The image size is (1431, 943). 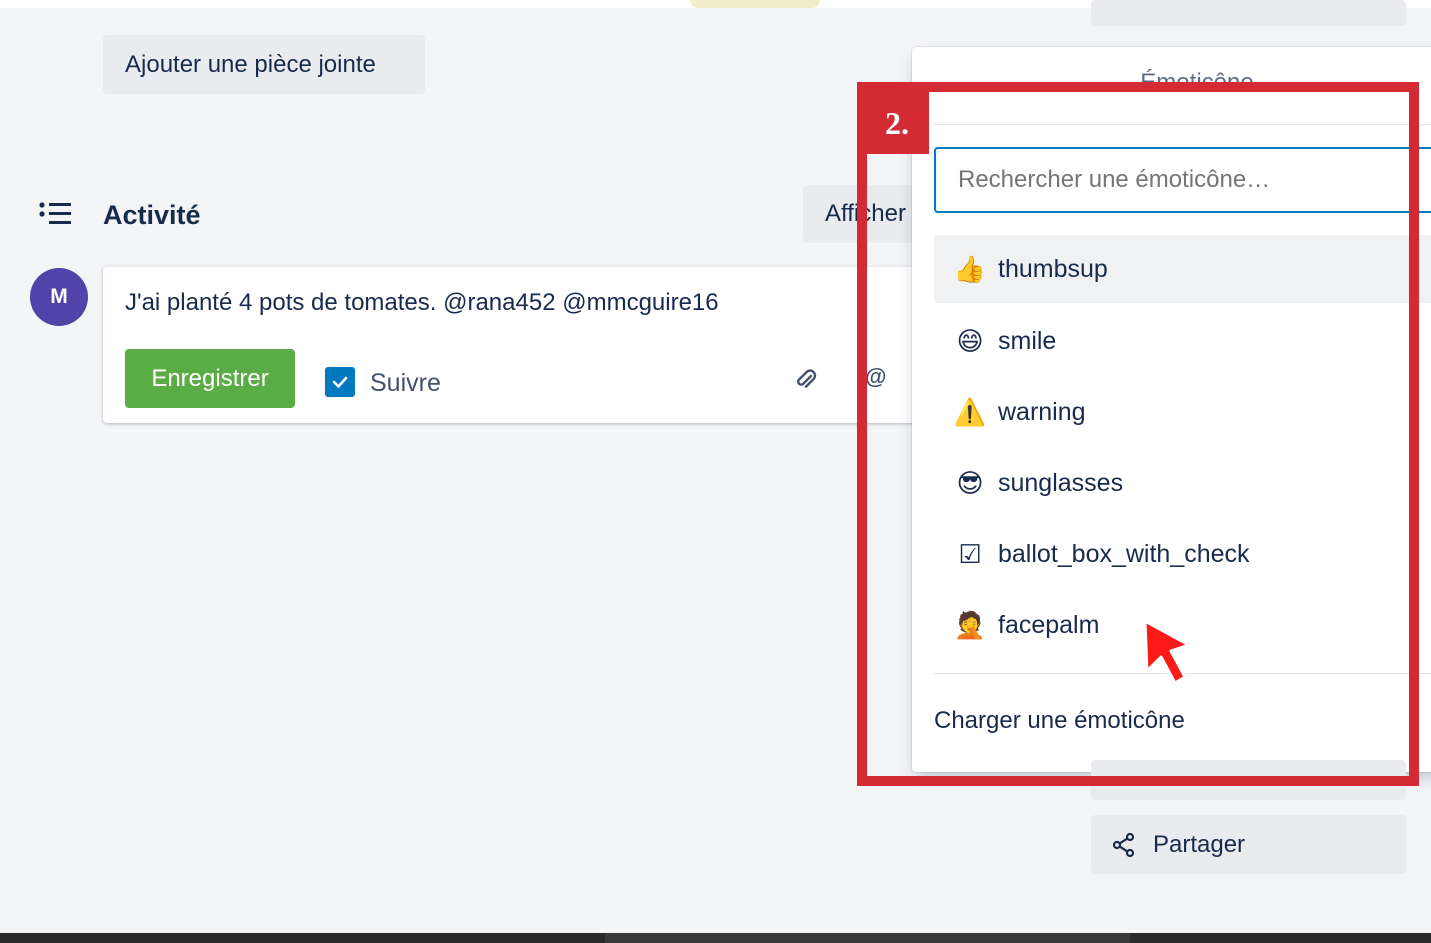 What do you see at coordinates (210, 378) in the screenshot?
I see `save-button: Enregistrer` at bounding box center [210, 378].